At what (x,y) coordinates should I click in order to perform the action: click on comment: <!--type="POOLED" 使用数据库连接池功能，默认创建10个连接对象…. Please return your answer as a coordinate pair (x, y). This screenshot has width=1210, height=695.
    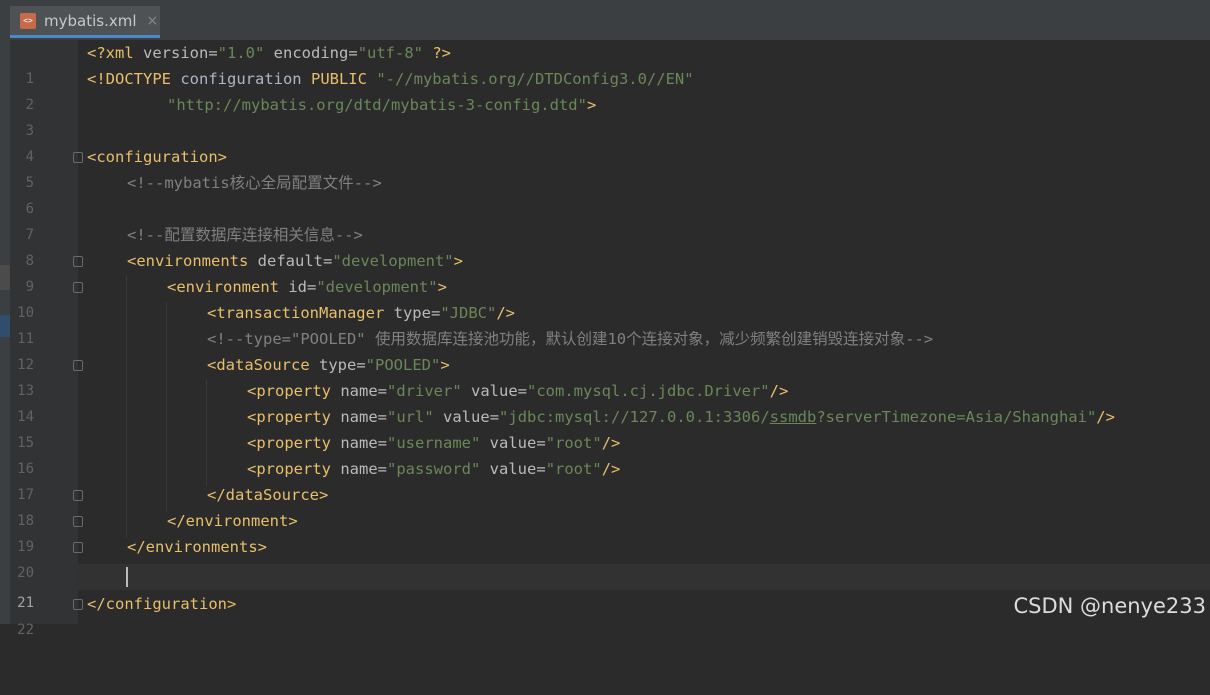
    Looking at the image, I should click on (570, 339).